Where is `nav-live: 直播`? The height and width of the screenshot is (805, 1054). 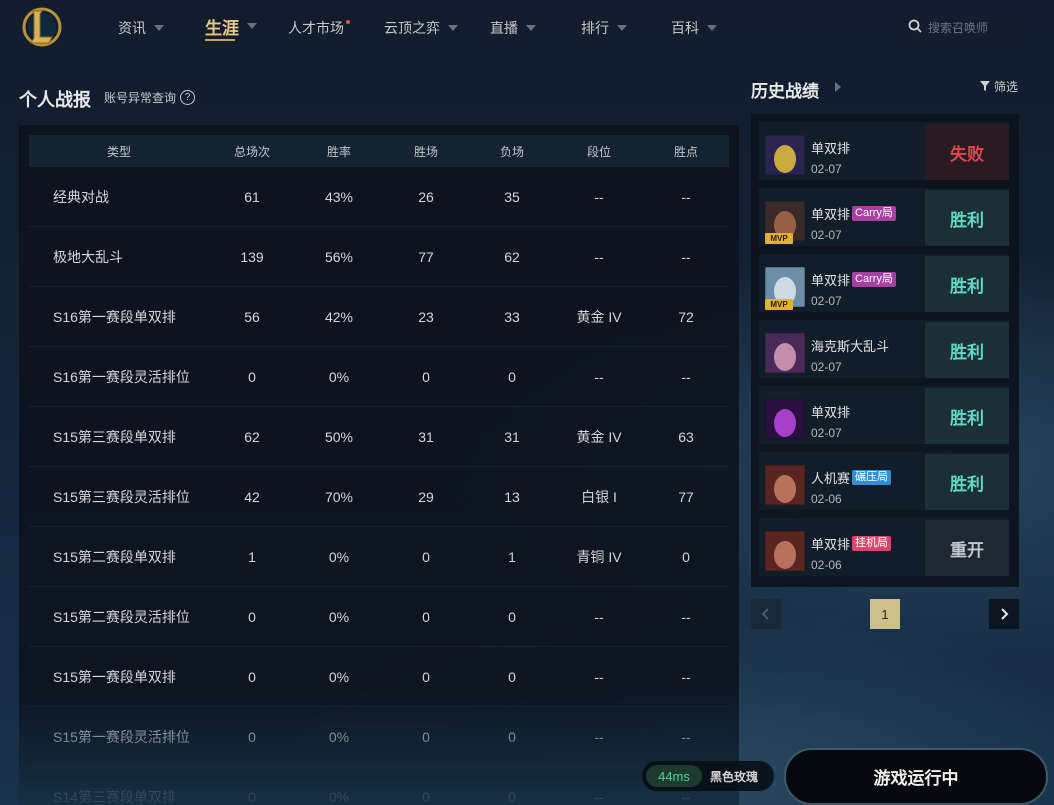
nav-live: 直播 is located at coordinates (513, 28).